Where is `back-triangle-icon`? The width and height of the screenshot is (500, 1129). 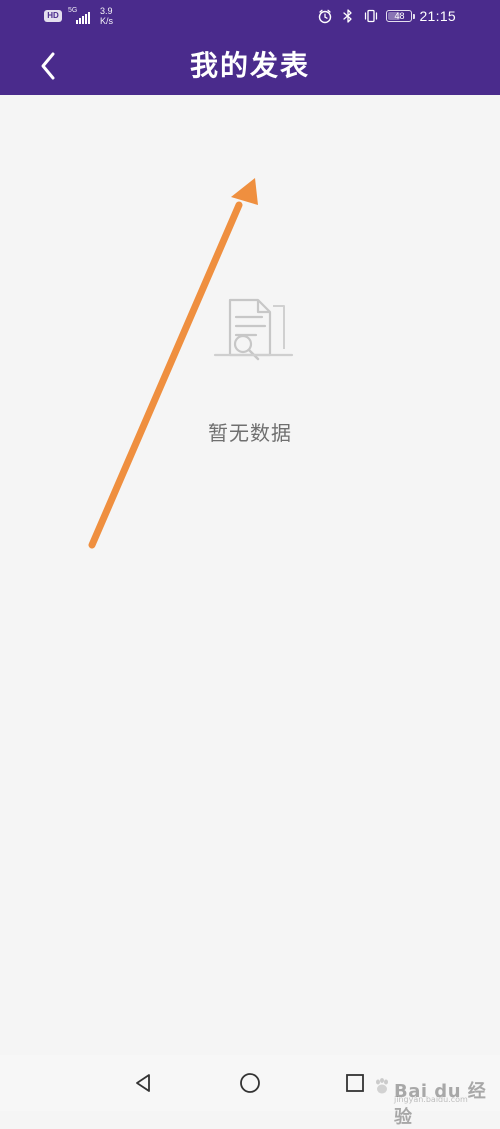 back-triangle-icon is located at coordinates (143, 1083).